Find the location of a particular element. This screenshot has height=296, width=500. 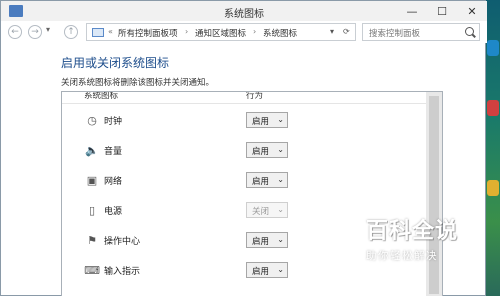

back-button: ← is located at coordinates (15, 32).